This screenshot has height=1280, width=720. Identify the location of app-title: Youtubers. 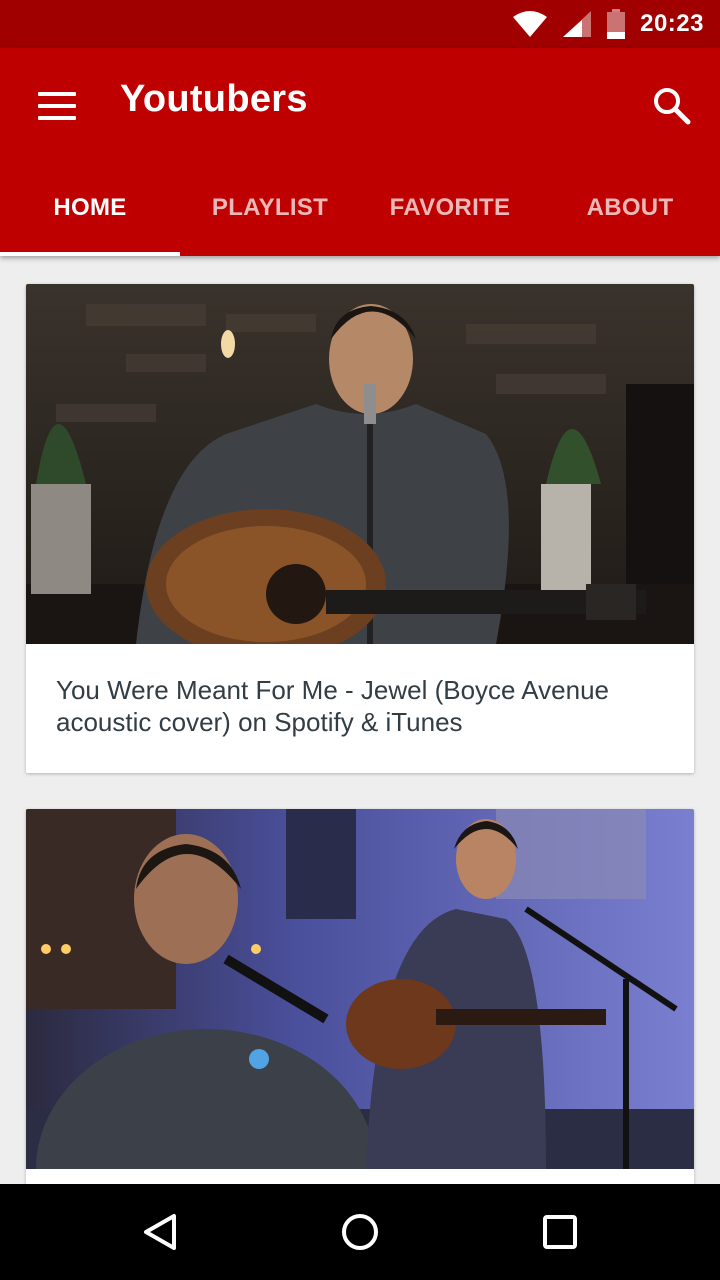
(214, 99).